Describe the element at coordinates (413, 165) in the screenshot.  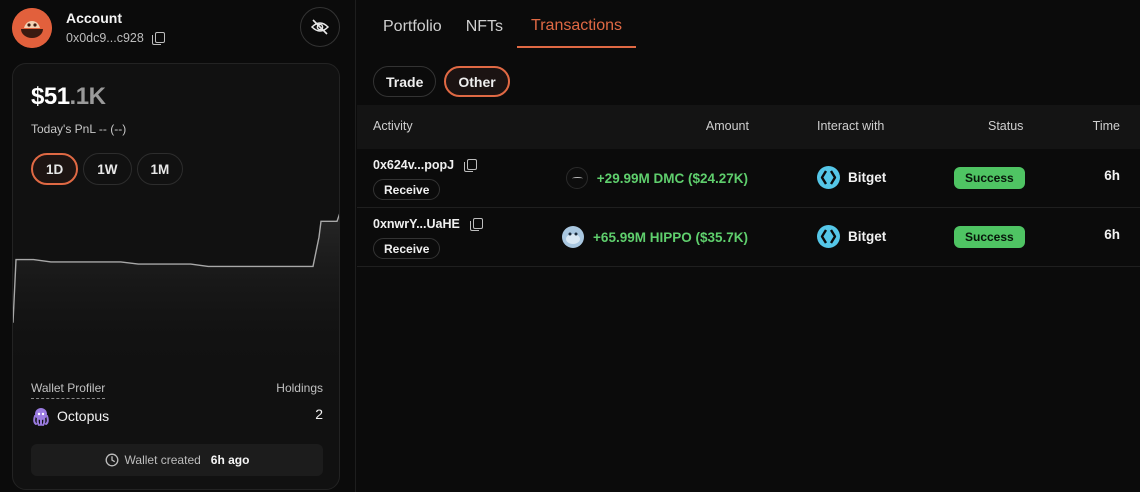
I see `tx-hash-text: 0x624v...popJ` at that location.